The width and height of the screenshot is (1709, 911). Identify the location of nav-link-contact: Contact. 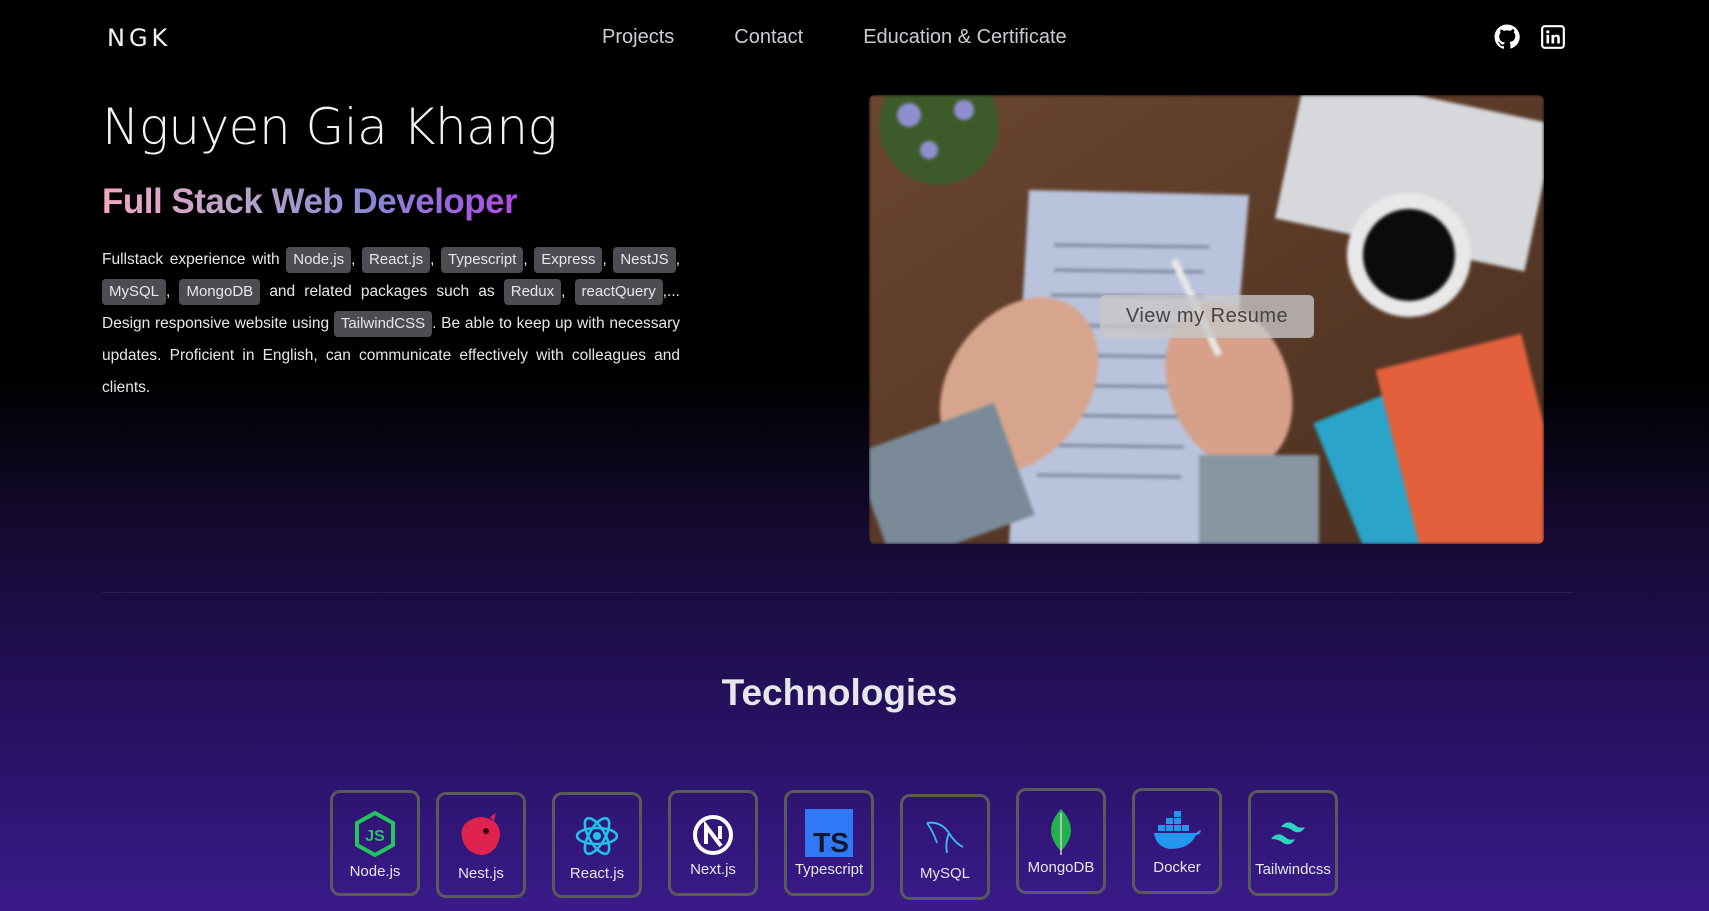
(768, 37).